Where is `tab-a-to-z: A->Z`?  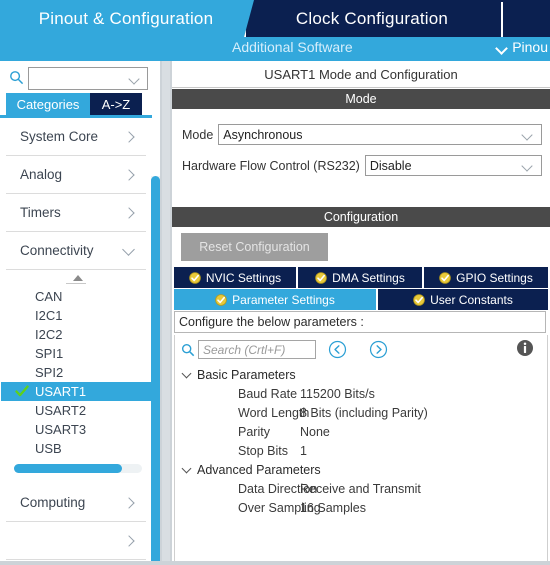
tab-a-to-z: A->Z is located at coordinates (116, 104).